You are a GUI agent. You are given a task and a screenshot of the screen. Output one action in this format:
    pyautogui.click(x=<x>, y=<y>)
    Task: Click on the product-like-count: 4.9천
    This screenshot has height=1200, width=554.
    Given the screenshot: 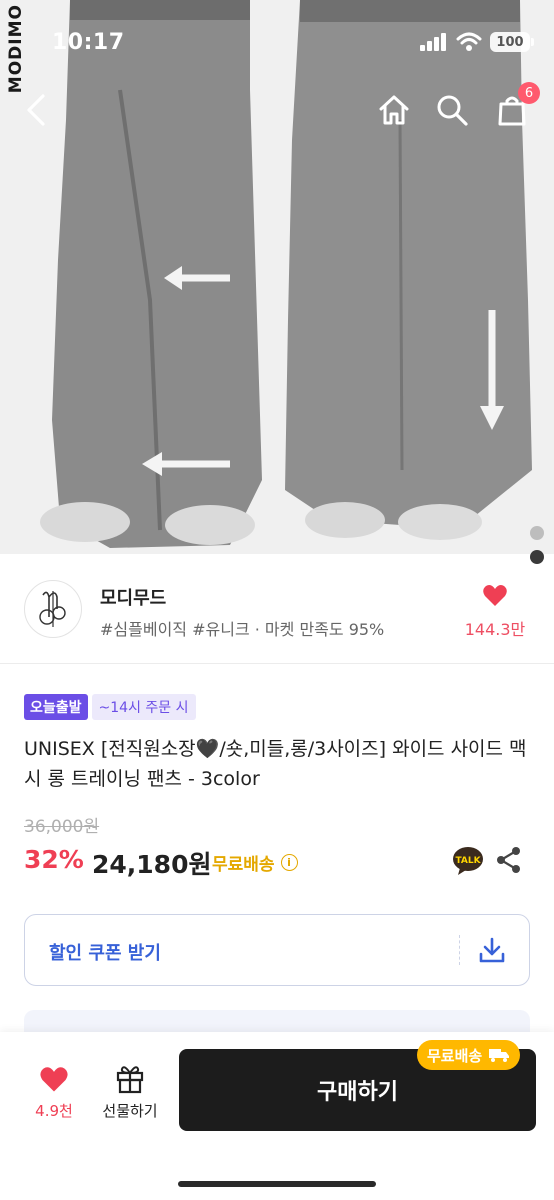 What is the action you would take?
    pyautogui.click(x=54, y=1111)
    